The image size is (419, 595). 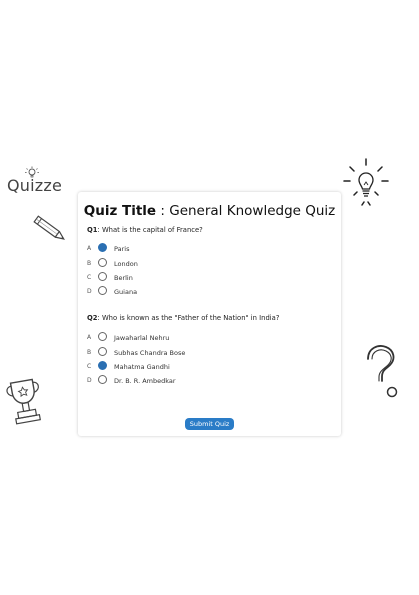 I want to click on question-number: Q1, so click(x=92, y=230).